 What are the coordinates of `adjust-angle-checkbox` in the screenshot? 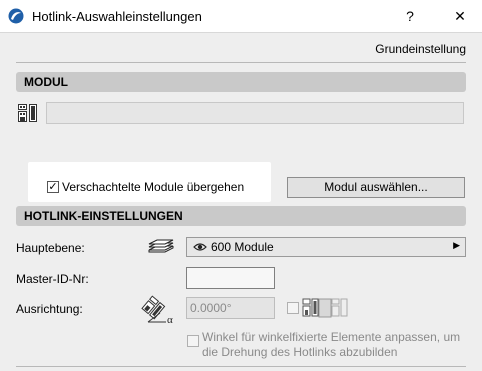 It's located at (193, 341).